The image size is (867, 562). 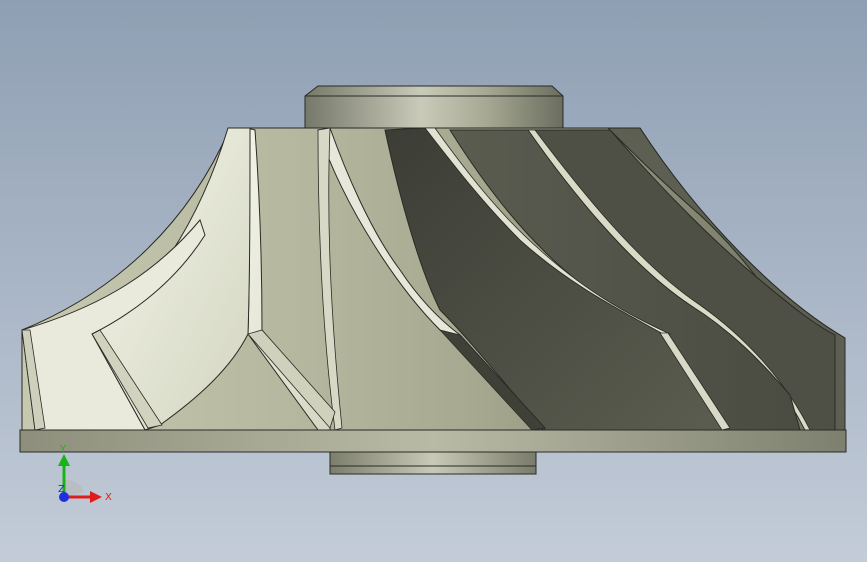 What do you see at coordinates (108, 497) in the screenshot?
I see `x-axis-label: X` at bounding box center [108, 497].